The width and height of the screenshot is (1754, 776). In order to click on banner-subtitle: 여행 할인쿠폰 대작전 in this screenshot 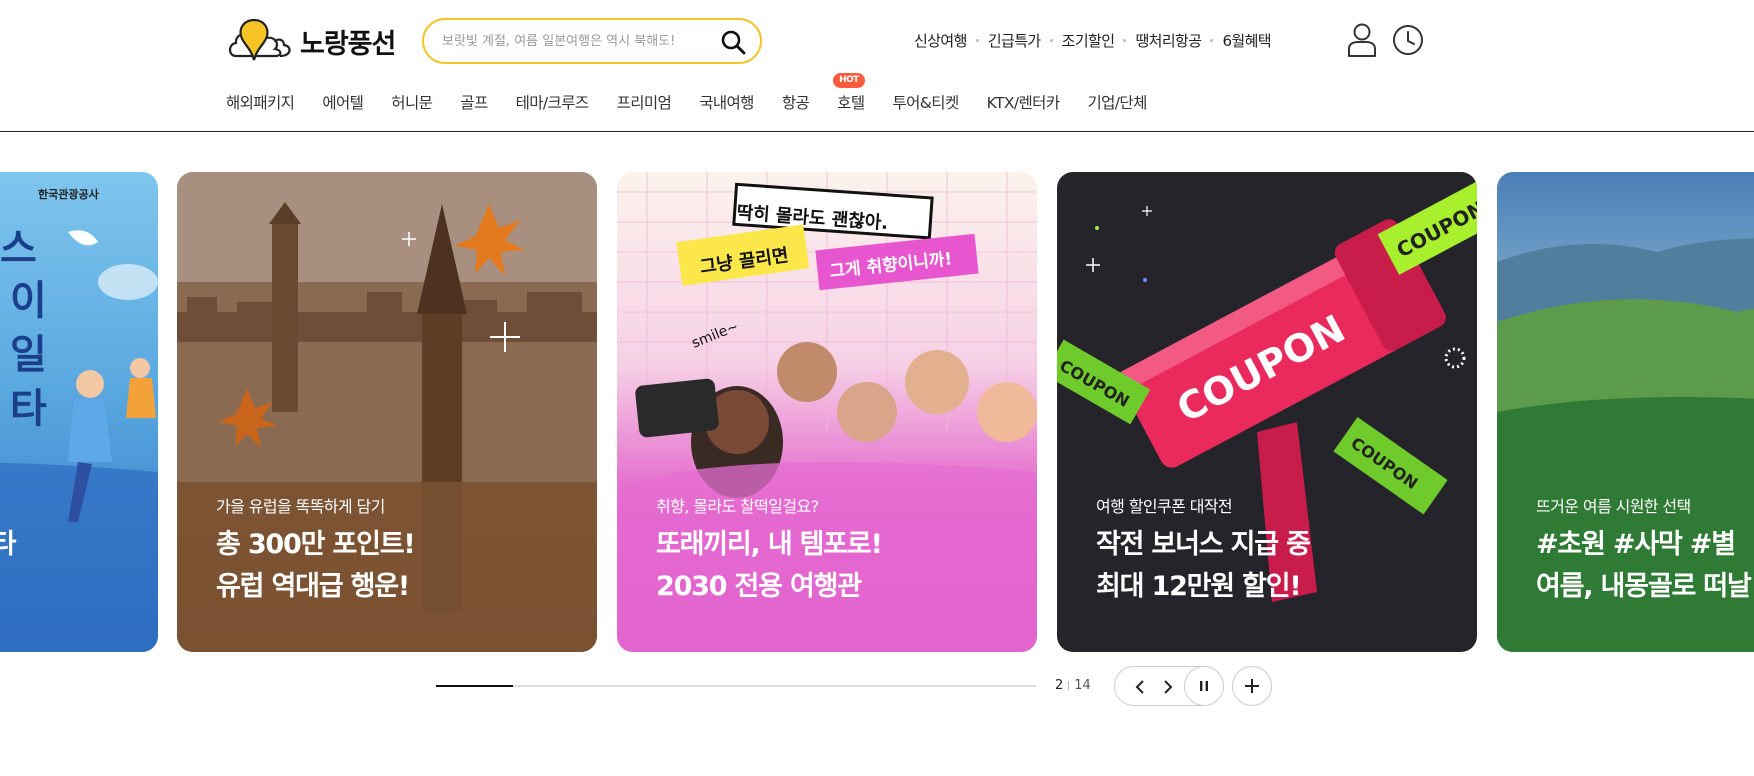, I will do `click(1164, 506)`.